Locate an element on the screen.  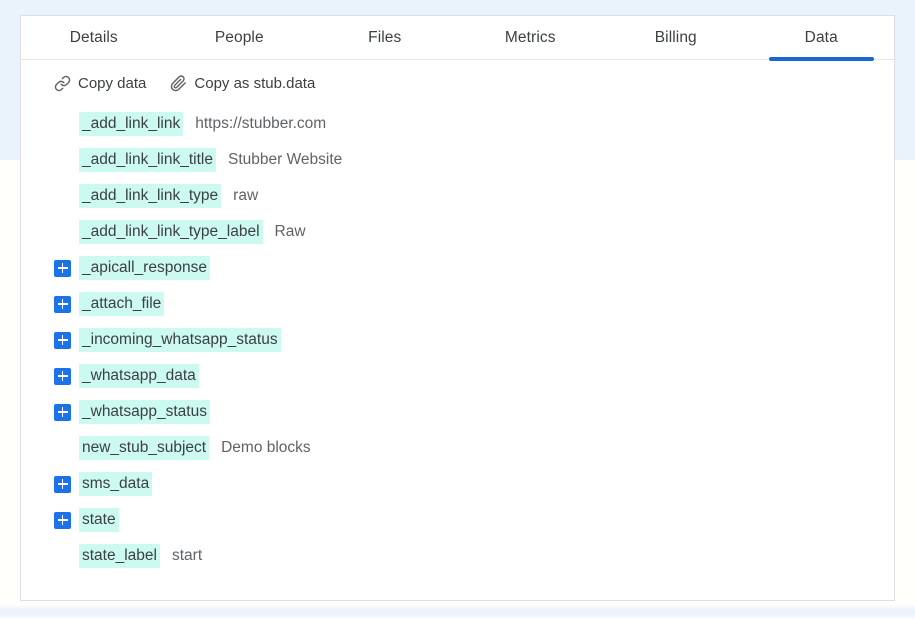
tab-billing: Billing is located at coordinates (676, 37).